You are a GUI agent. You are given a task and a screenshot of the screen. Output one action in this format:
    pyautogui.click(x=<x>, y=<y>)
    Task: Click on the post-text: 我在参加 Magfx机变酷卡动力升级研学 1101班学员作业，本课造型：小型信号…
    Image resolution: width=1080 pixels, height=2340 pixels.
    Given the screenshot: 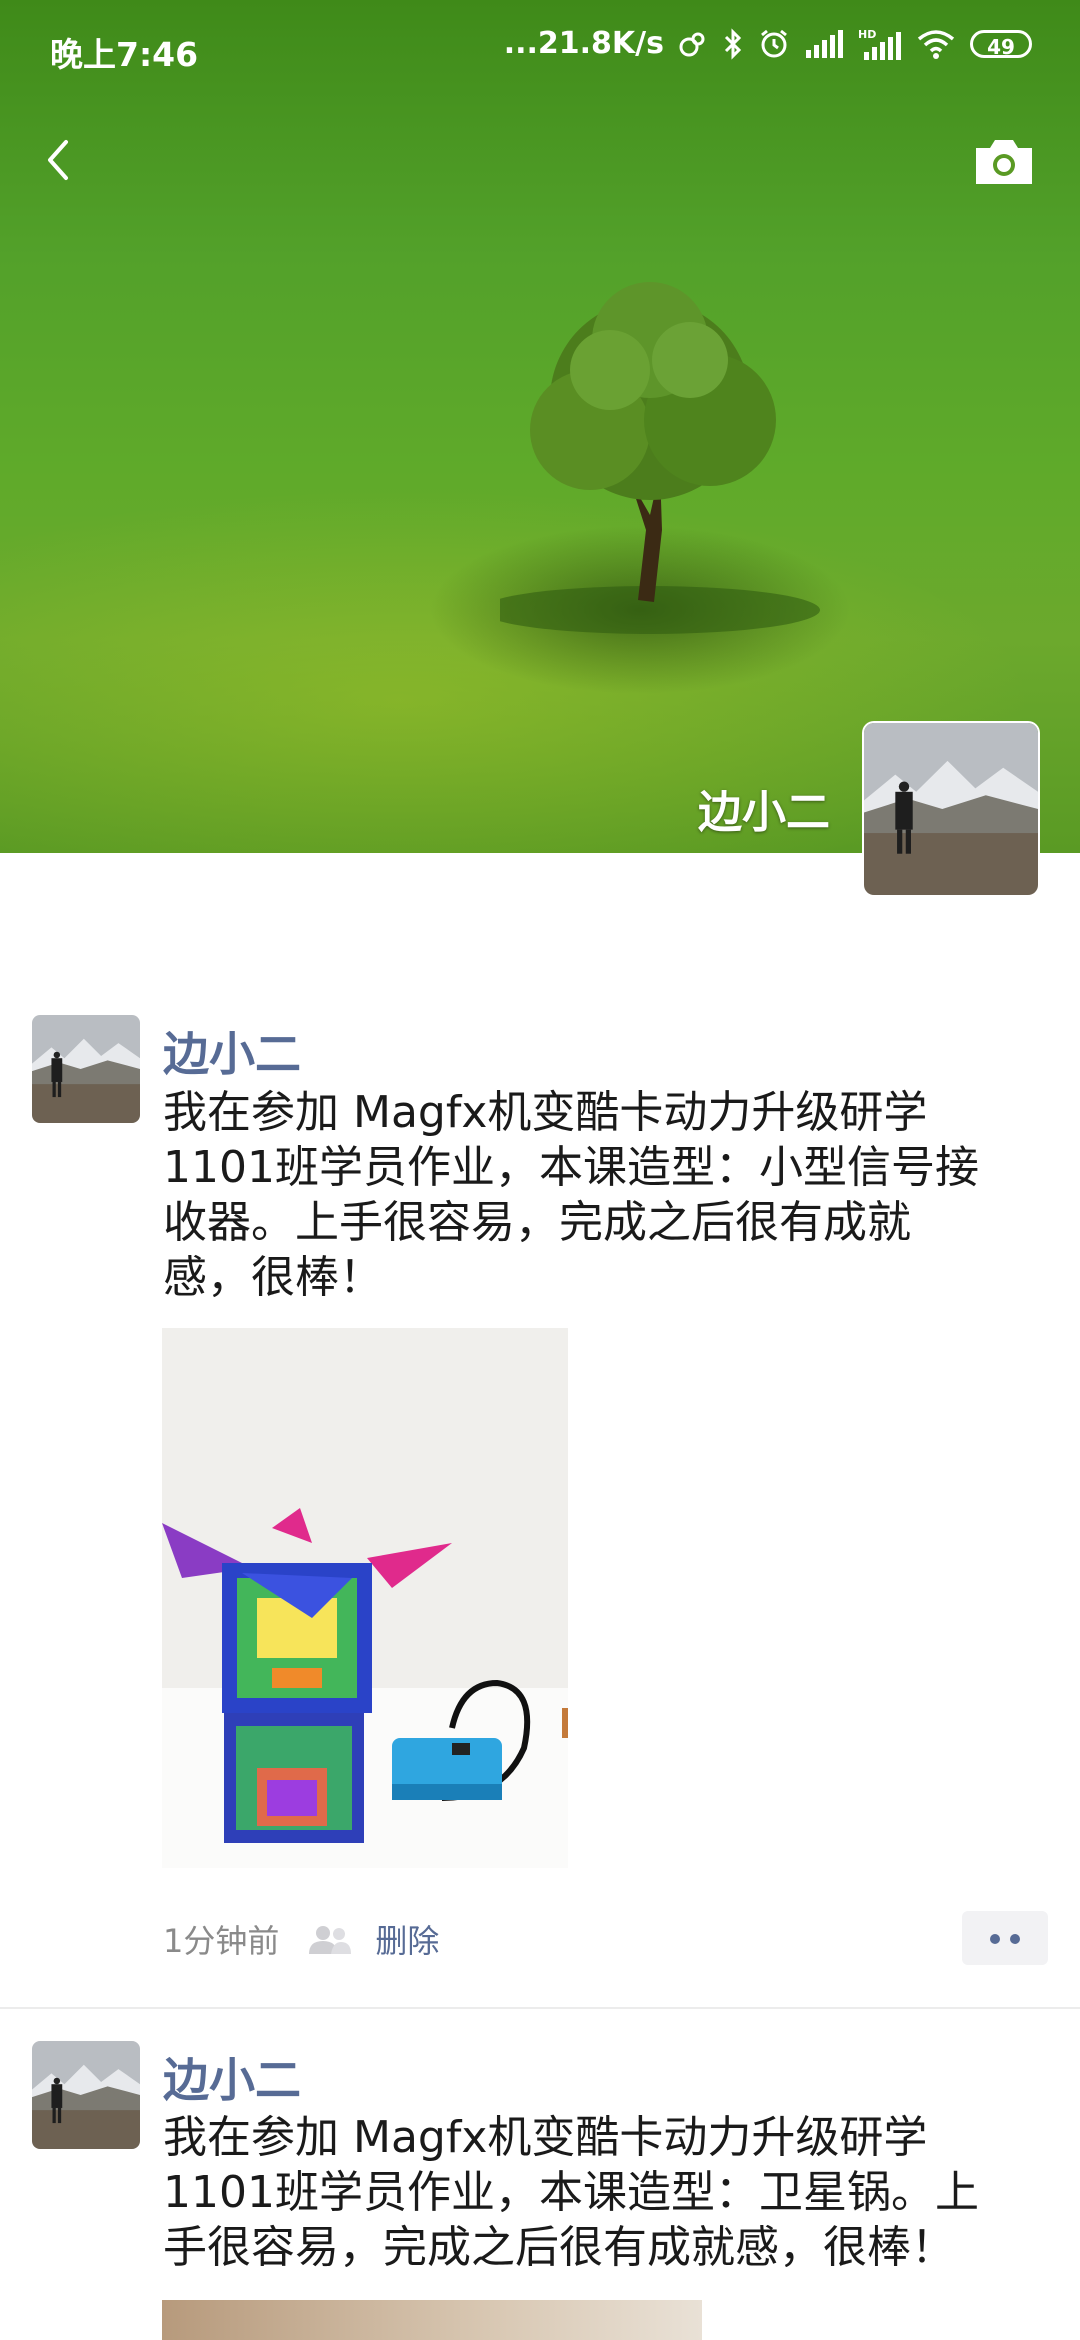 What is the action you would take?
    pyautogui.click(x=571, y=1195)
    